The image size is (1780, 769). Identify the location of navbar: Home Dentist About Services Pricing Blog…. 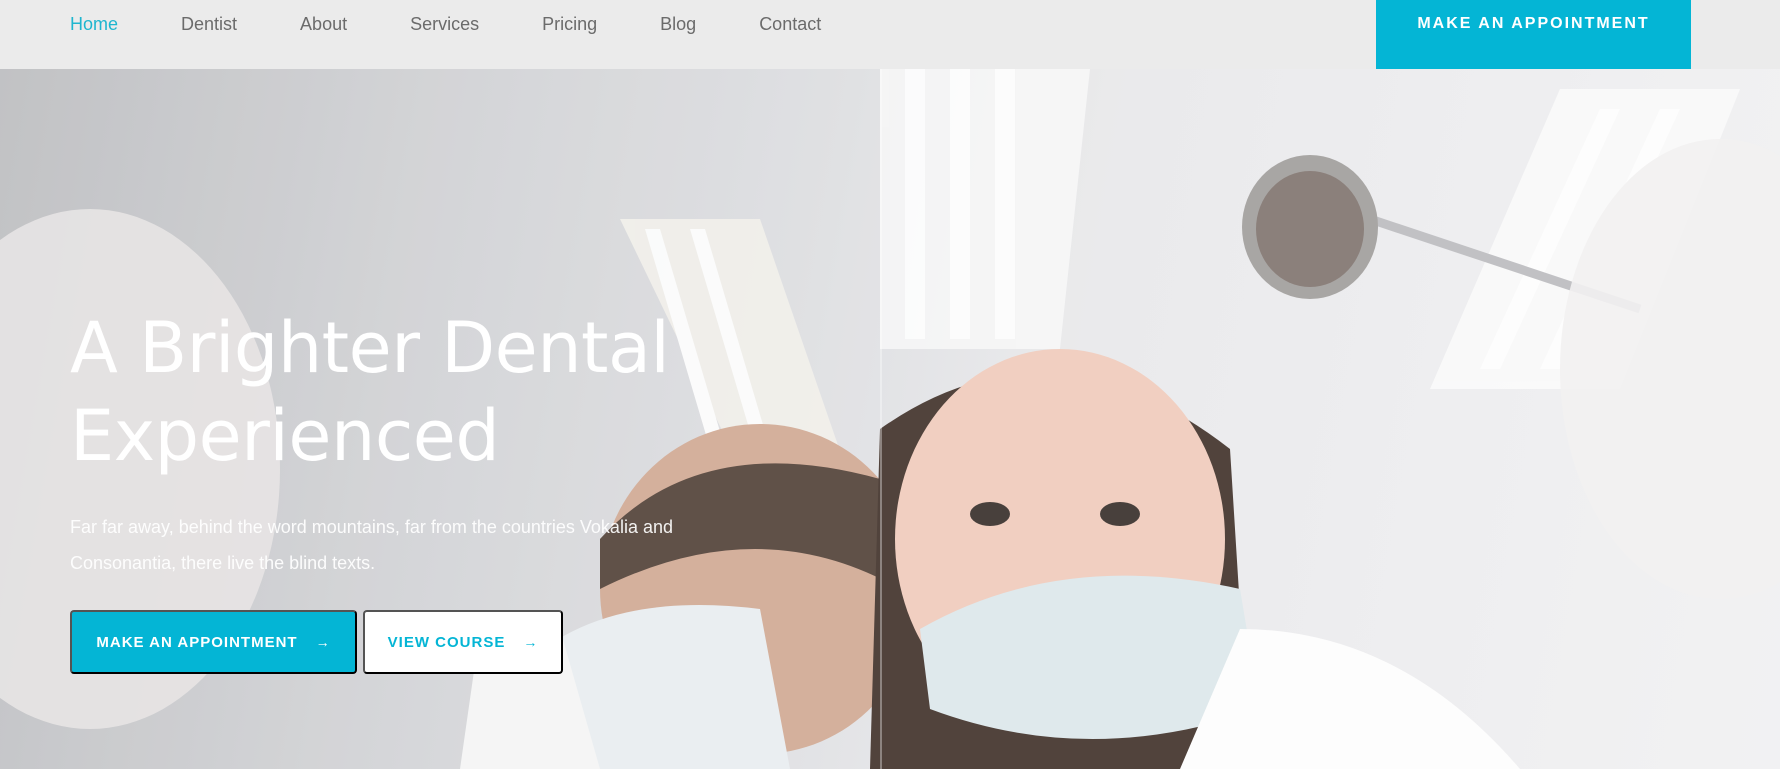
(890, 34).